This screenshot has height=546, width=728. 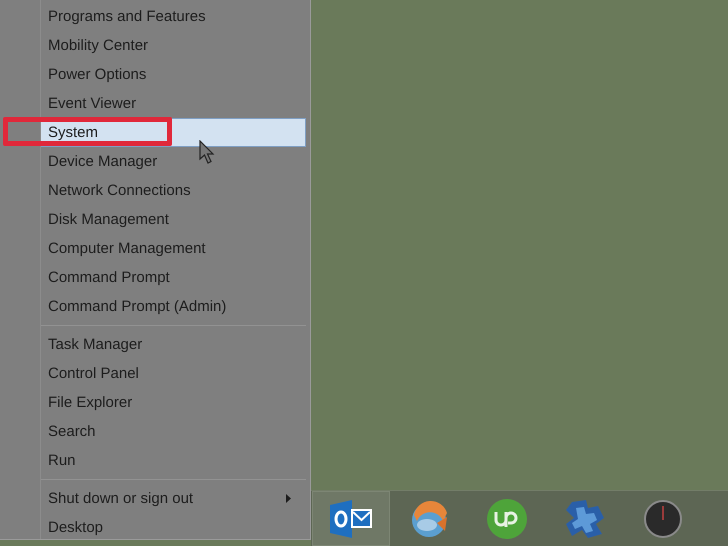 What do you see at coordinates (173, 74) in the screenshot?
I see `menu-item: Power Options` at bounding box center [173, 74].